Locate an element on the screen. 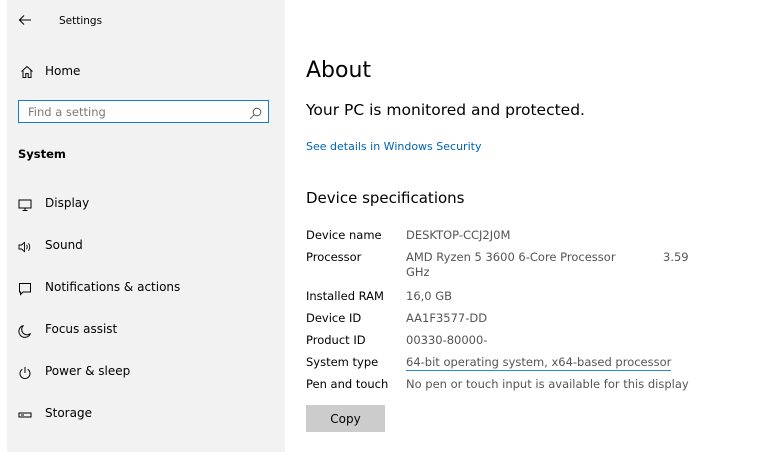 Image resolution: width=768 pixels, height=462 pixels. spec-label: Device ID is located at coordinates (334, 318).